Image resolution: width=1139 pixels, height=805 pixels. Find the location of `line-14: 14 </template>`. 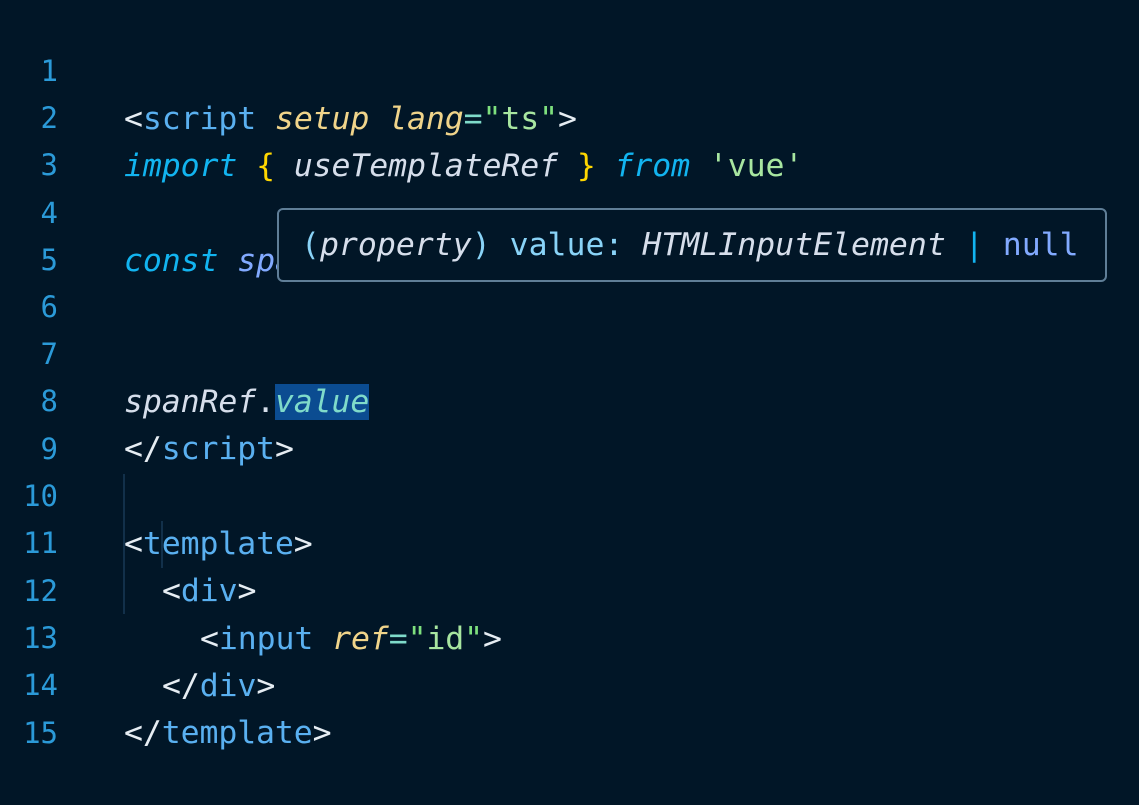

line-14: 14 </template> is located at coordinates (166, 682).